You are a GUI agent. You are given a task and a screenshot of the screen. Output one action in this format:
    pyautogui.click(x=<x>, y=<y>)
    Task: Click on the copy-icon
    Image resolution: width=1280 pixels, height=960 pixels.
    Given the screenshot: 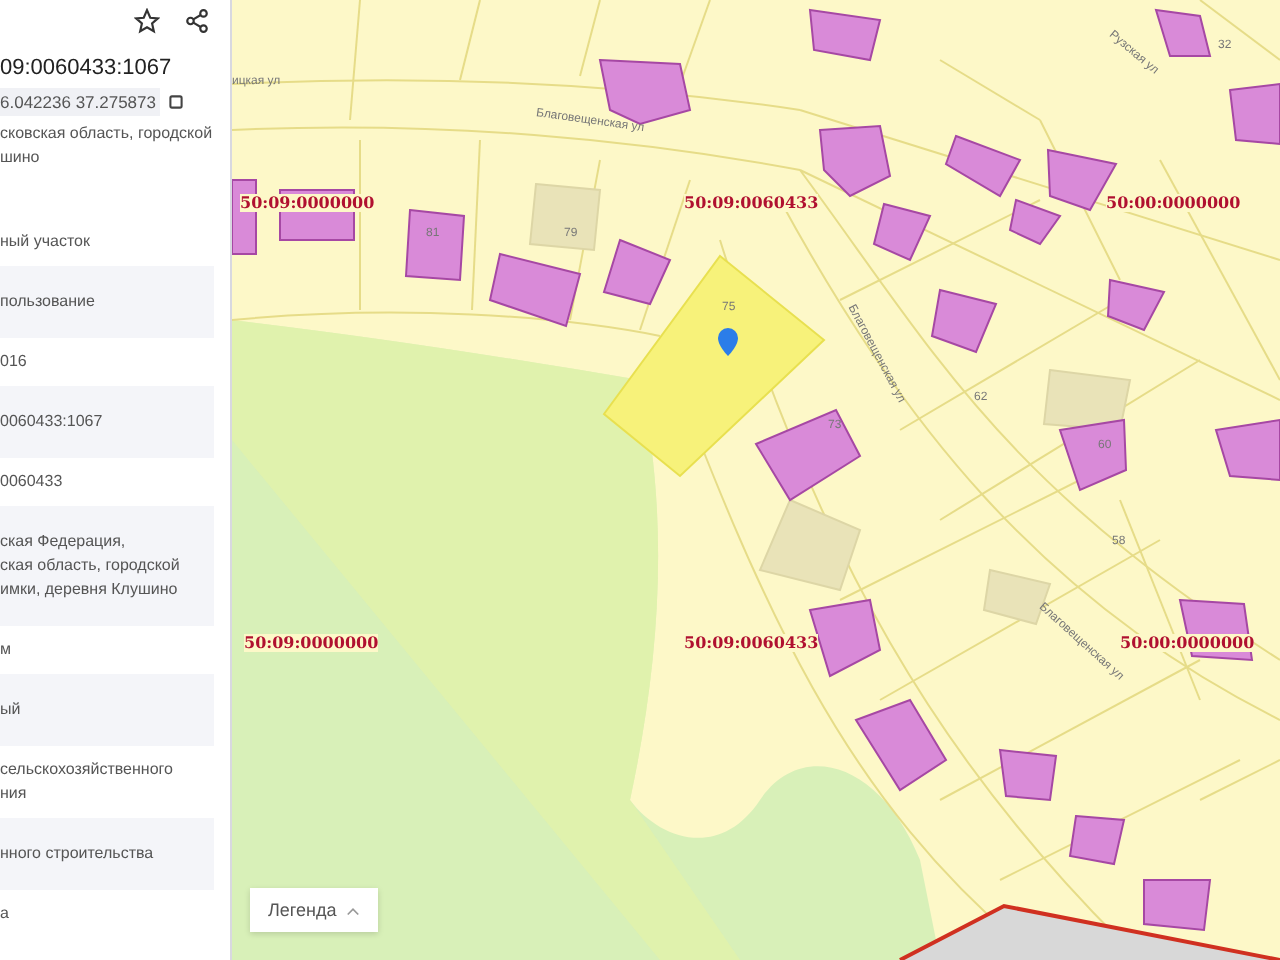 What is the action you would take?
    pyautogui.click(x=176, y=102)
    